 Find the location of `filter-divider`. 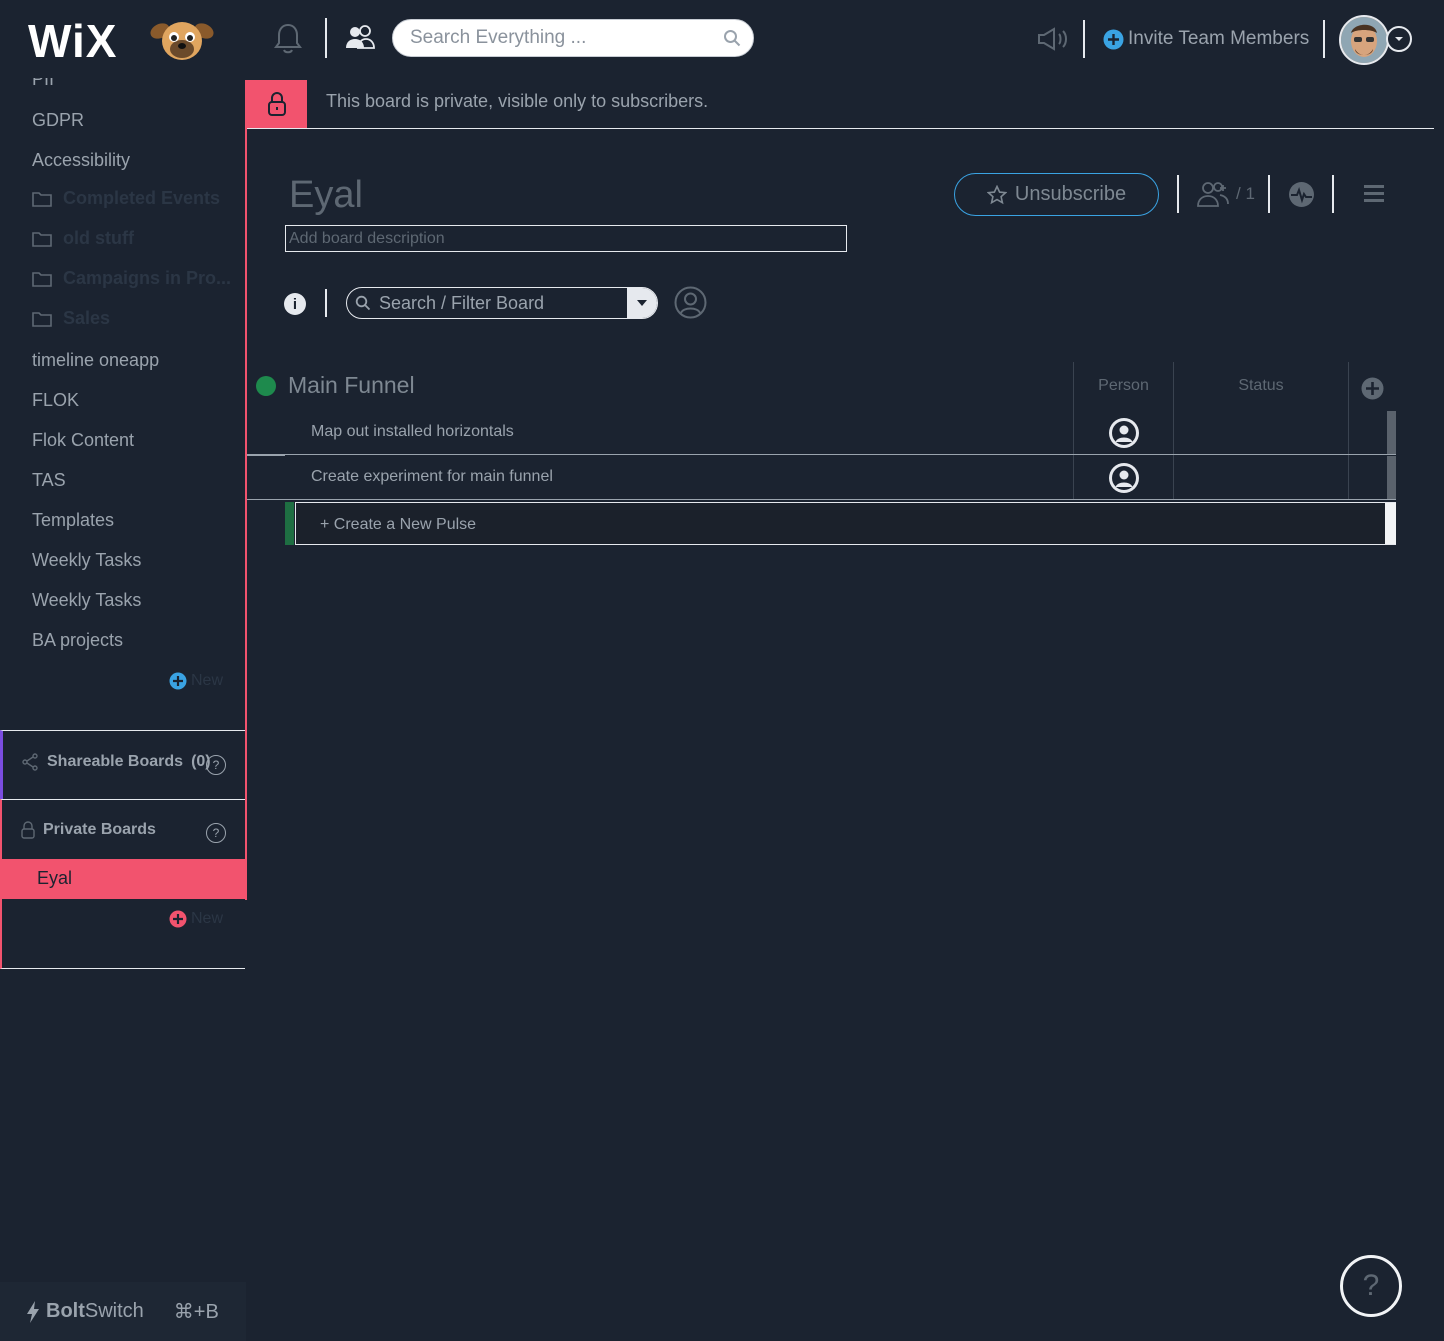

filter-divider is located at coordinates (326, 303).